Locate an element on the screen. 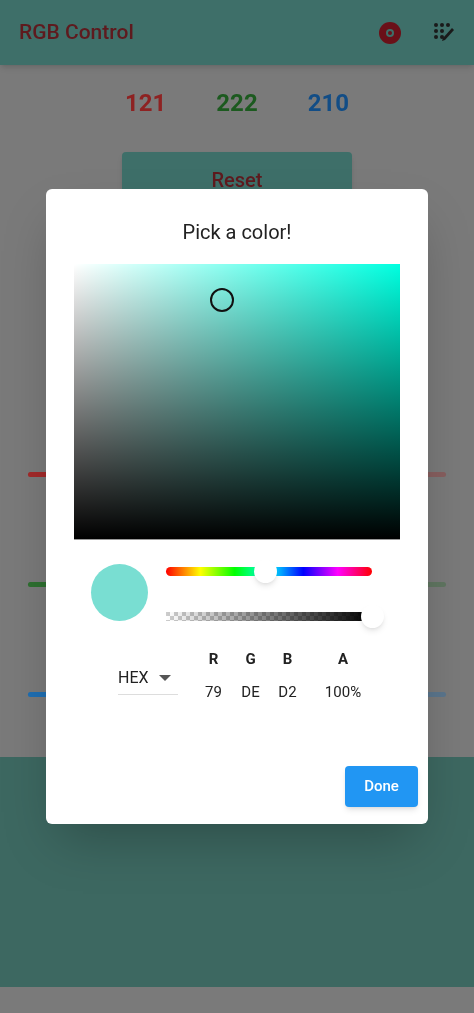 This screenshot has width=474, height=1013. format-dropdown: HEX is located at coordinates (148, 678).